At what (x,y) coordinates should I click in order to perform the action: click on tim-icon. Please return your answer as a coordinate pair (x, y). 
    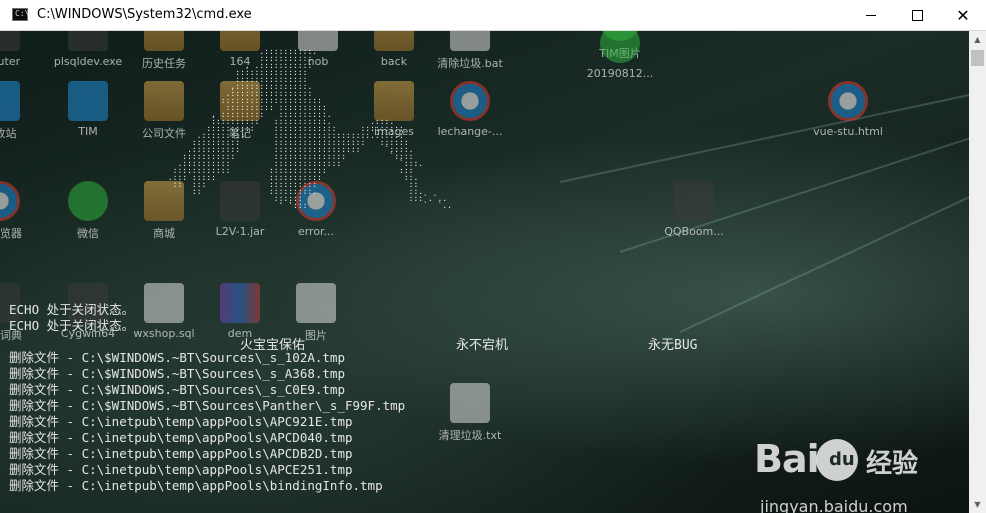
    Looking at the image, I should click on (88, 101).